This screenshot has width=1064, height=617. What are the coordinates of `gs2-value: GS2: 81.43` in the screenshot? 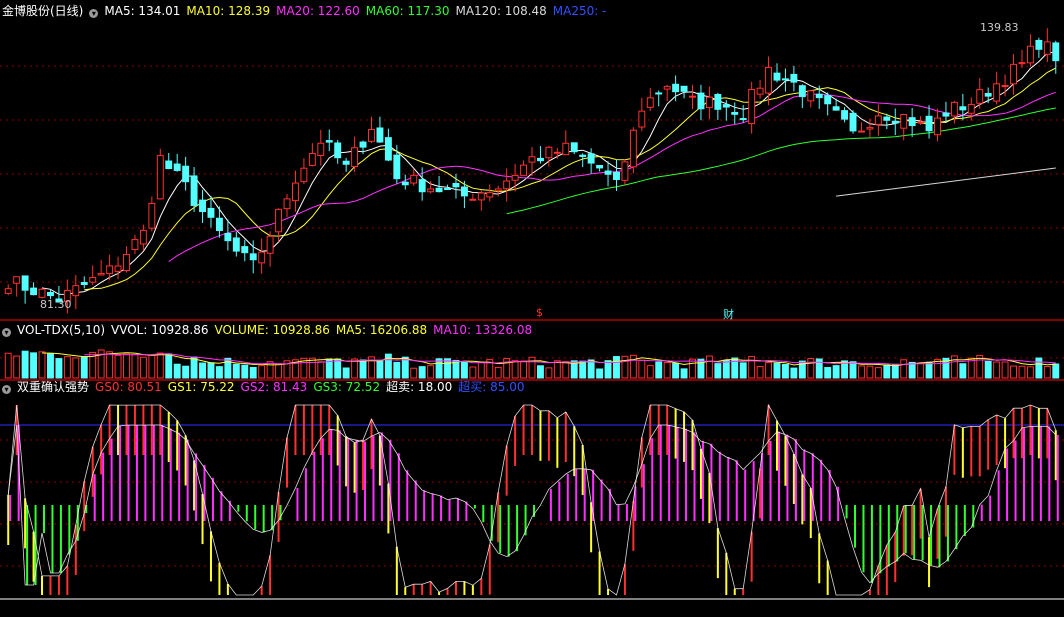 It's located at (274, 387).